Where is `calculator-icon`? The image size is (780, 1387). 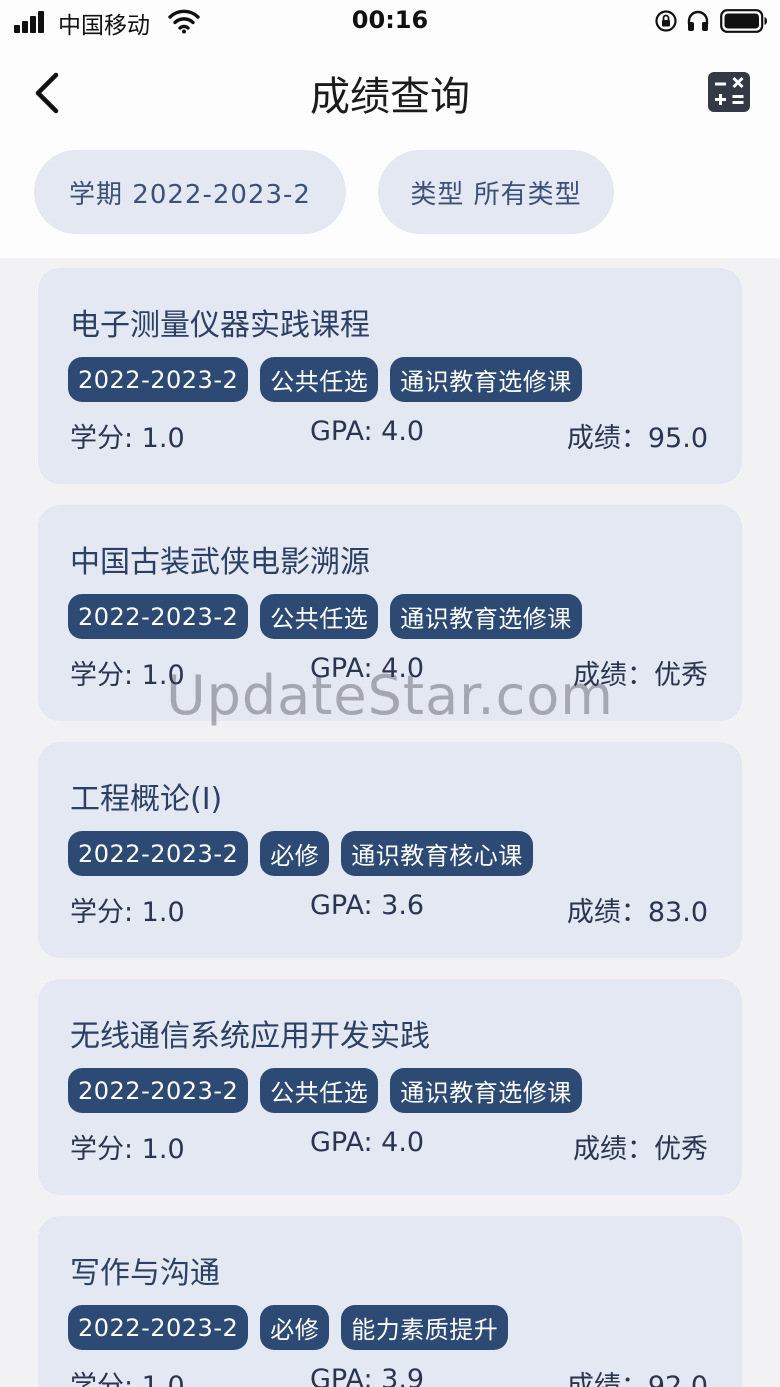
calculator-icon is located at coordinates (729, 92).